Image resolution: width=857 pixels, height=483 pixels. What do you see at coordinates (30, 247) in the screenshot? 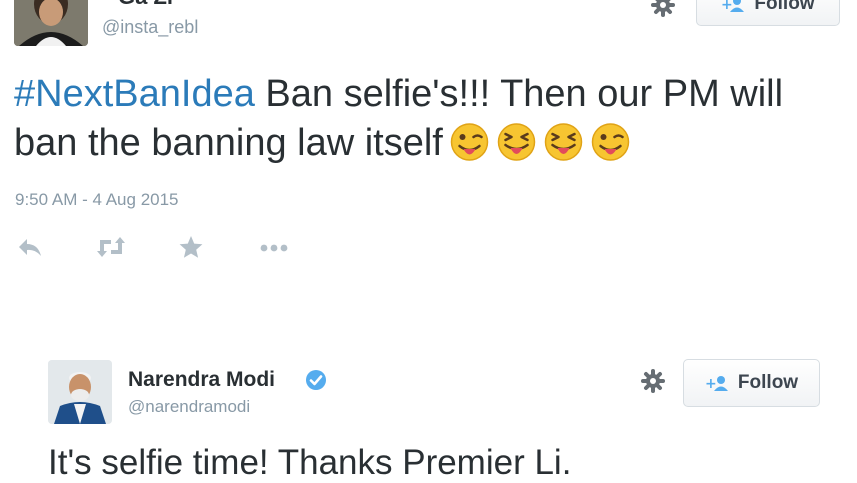
I see `reply-icon` at bounding box center [30, 247].